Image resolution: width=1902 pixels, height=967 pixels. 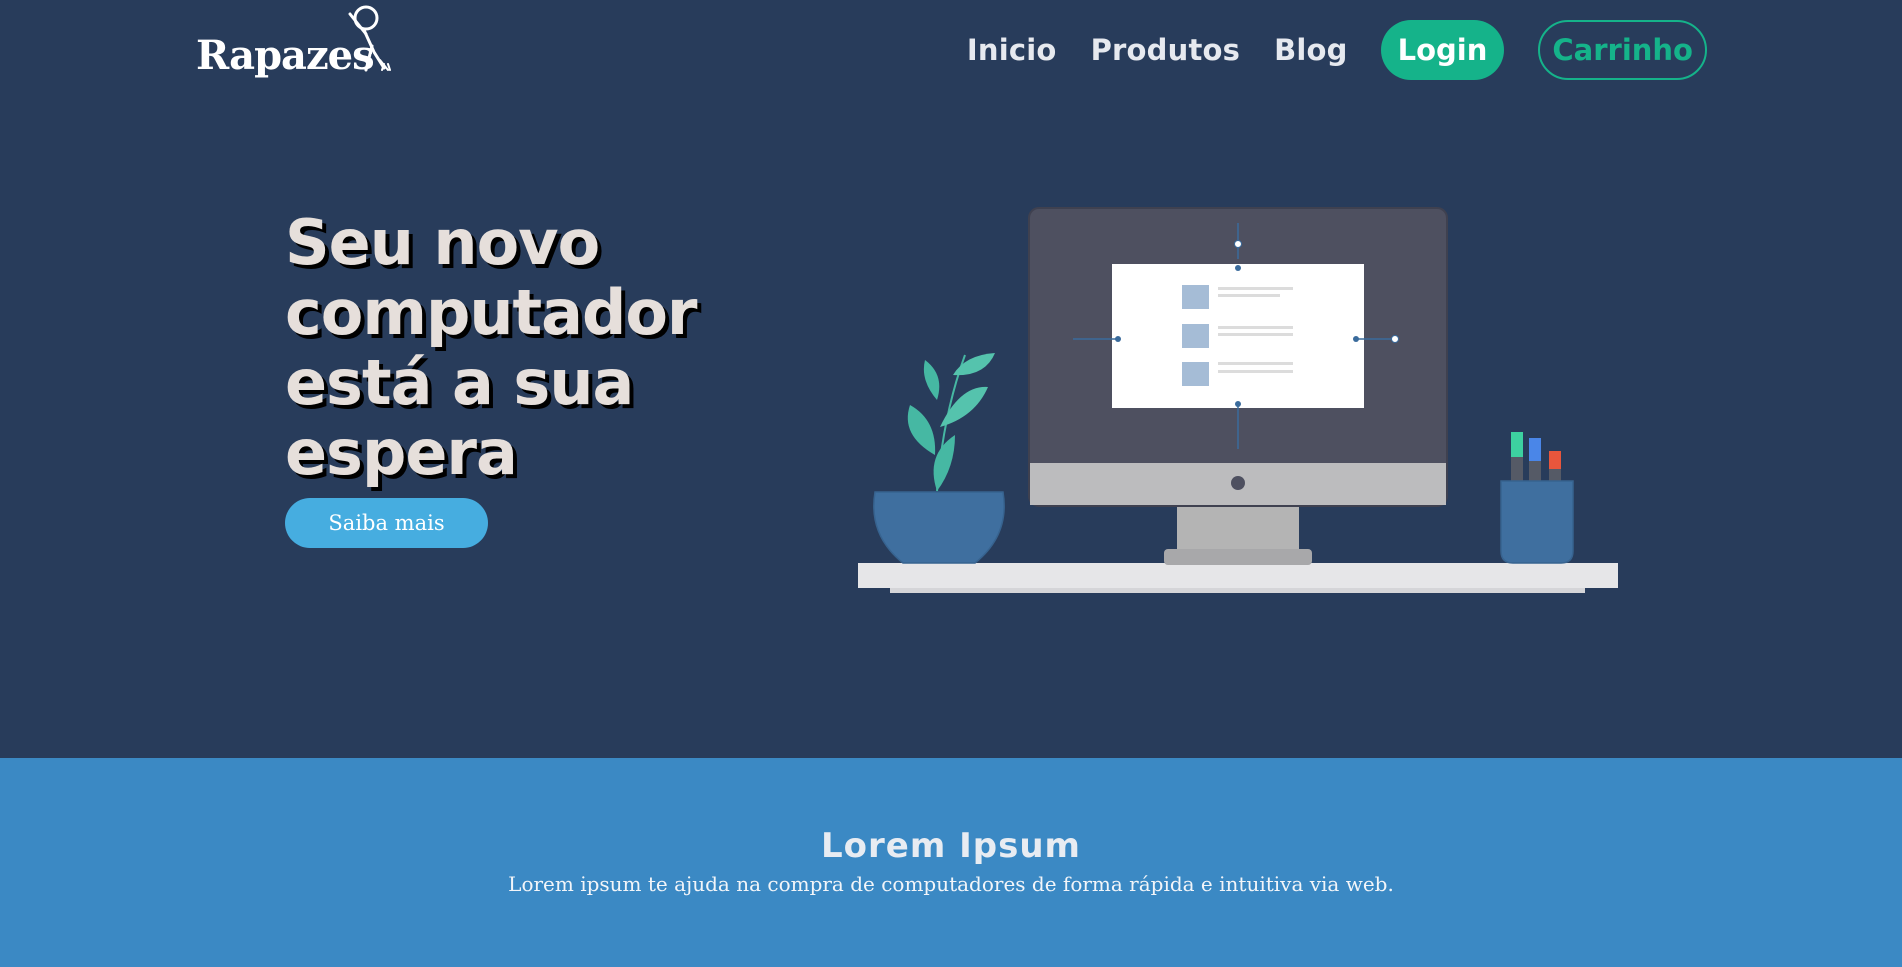 I want to click on cart-button: Carrinho, so click(x=1622, y=50).